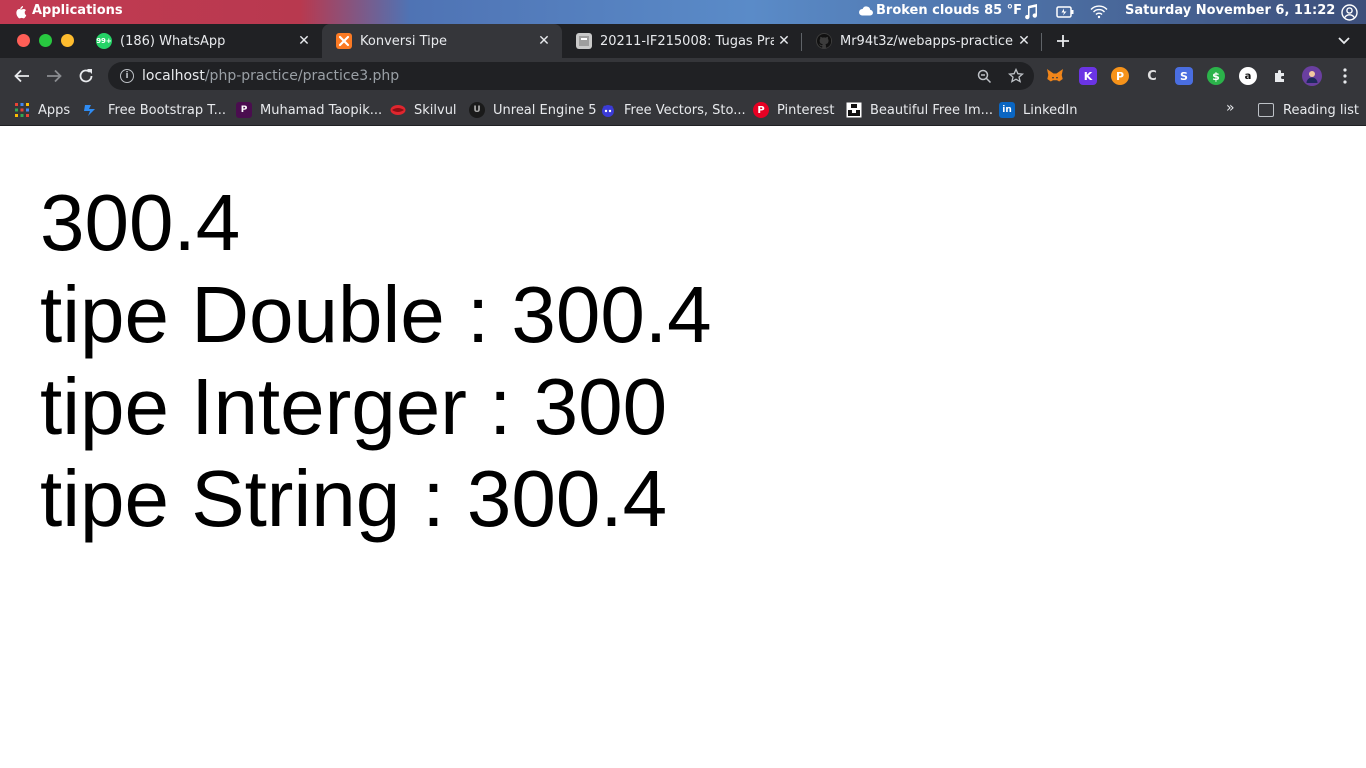 This screenshot has width=1366, height=768. I want to click on tab-separator, so click(1041, 42).